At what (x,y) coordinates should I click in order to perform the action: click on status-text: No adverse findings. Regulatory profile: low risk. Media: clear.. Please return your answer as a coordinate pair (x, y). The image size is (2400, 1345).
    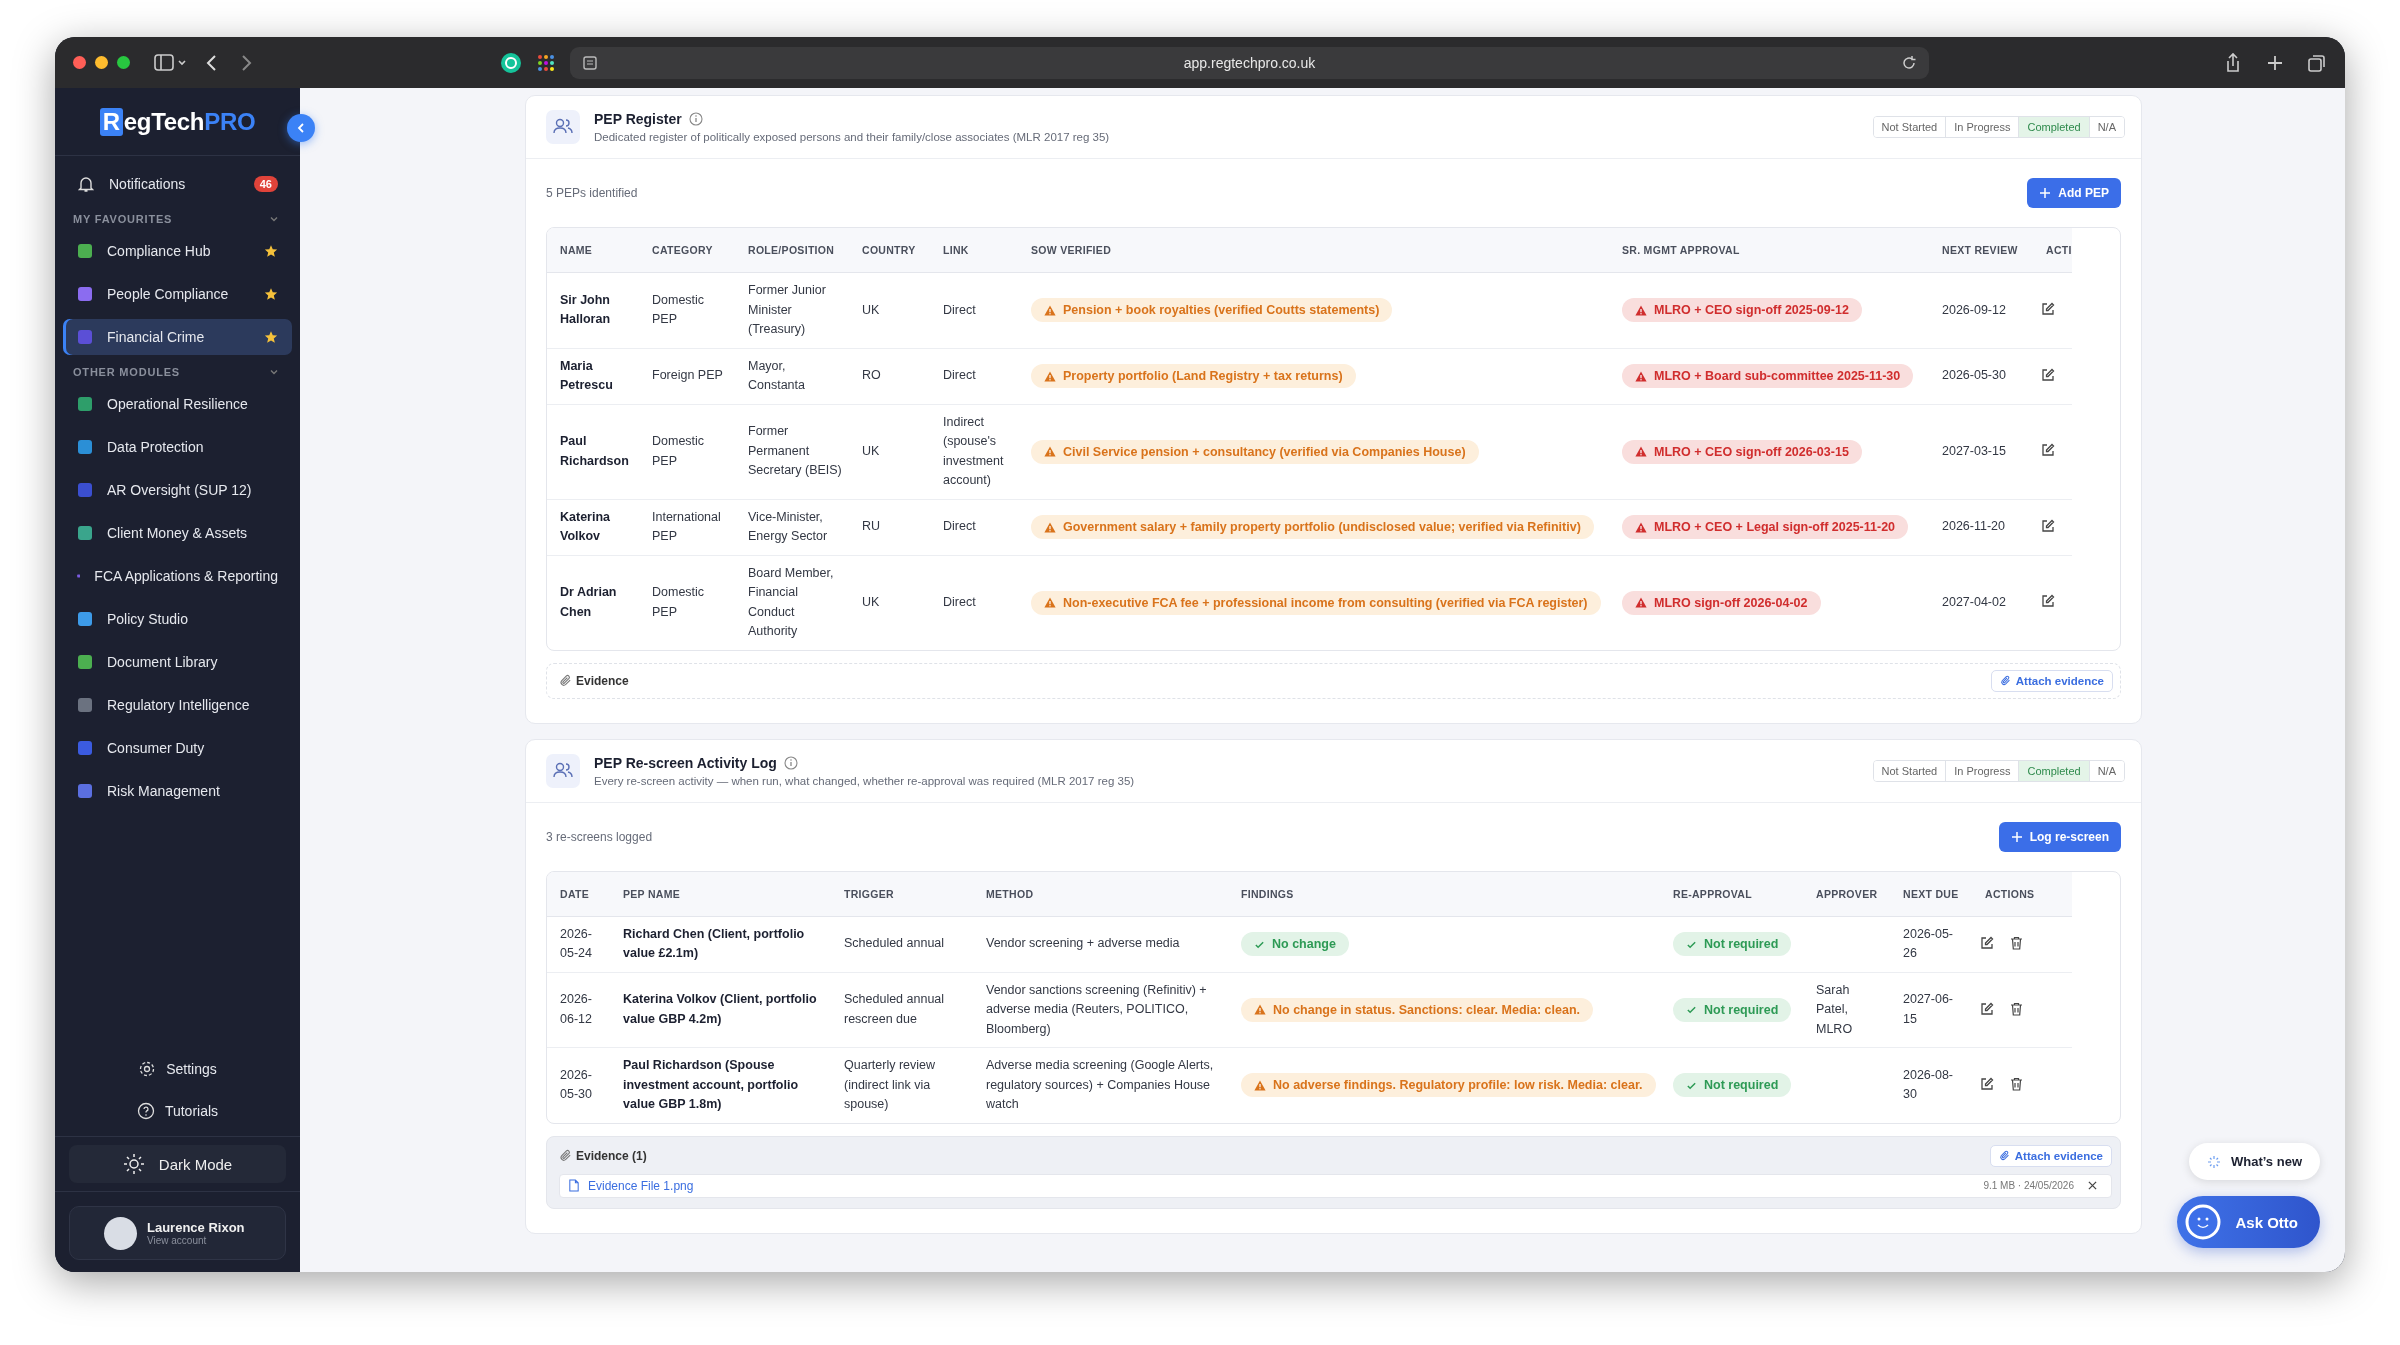
    Looking at the image, I should click on (1458, 1085).